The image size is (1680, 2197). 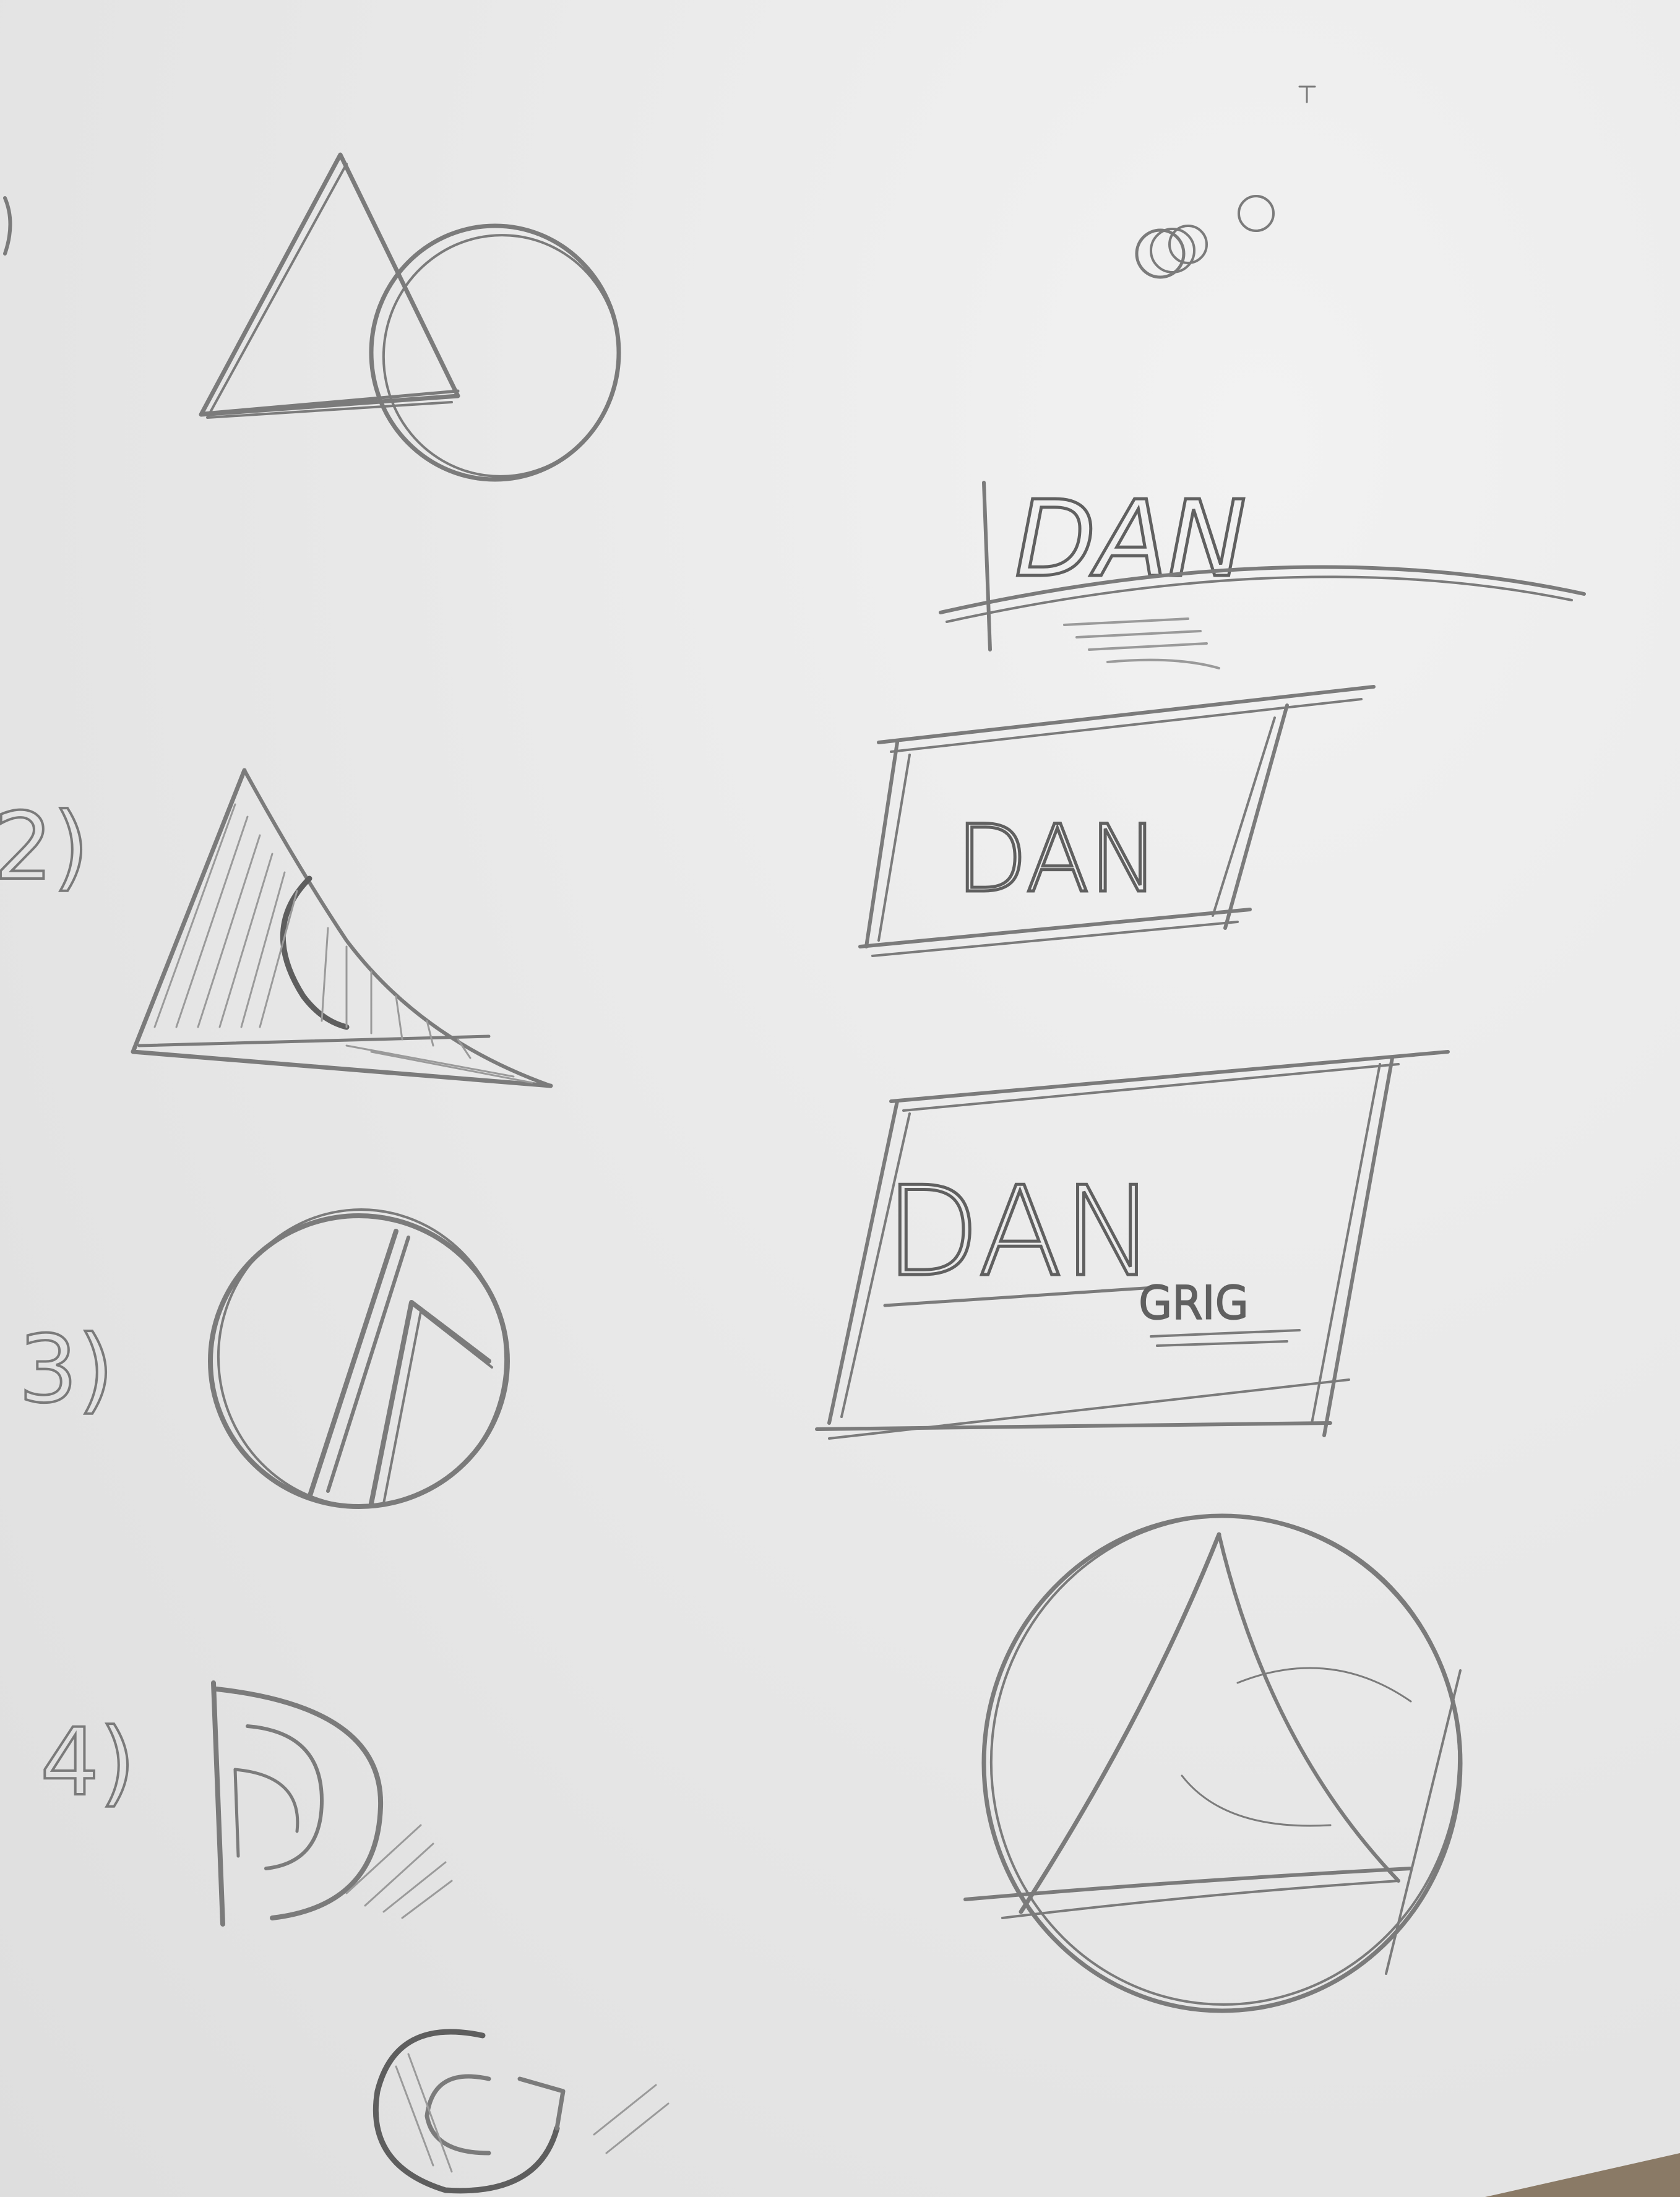 I want to click on logo-sketch-letter-d, so click(x=332, y=1803).